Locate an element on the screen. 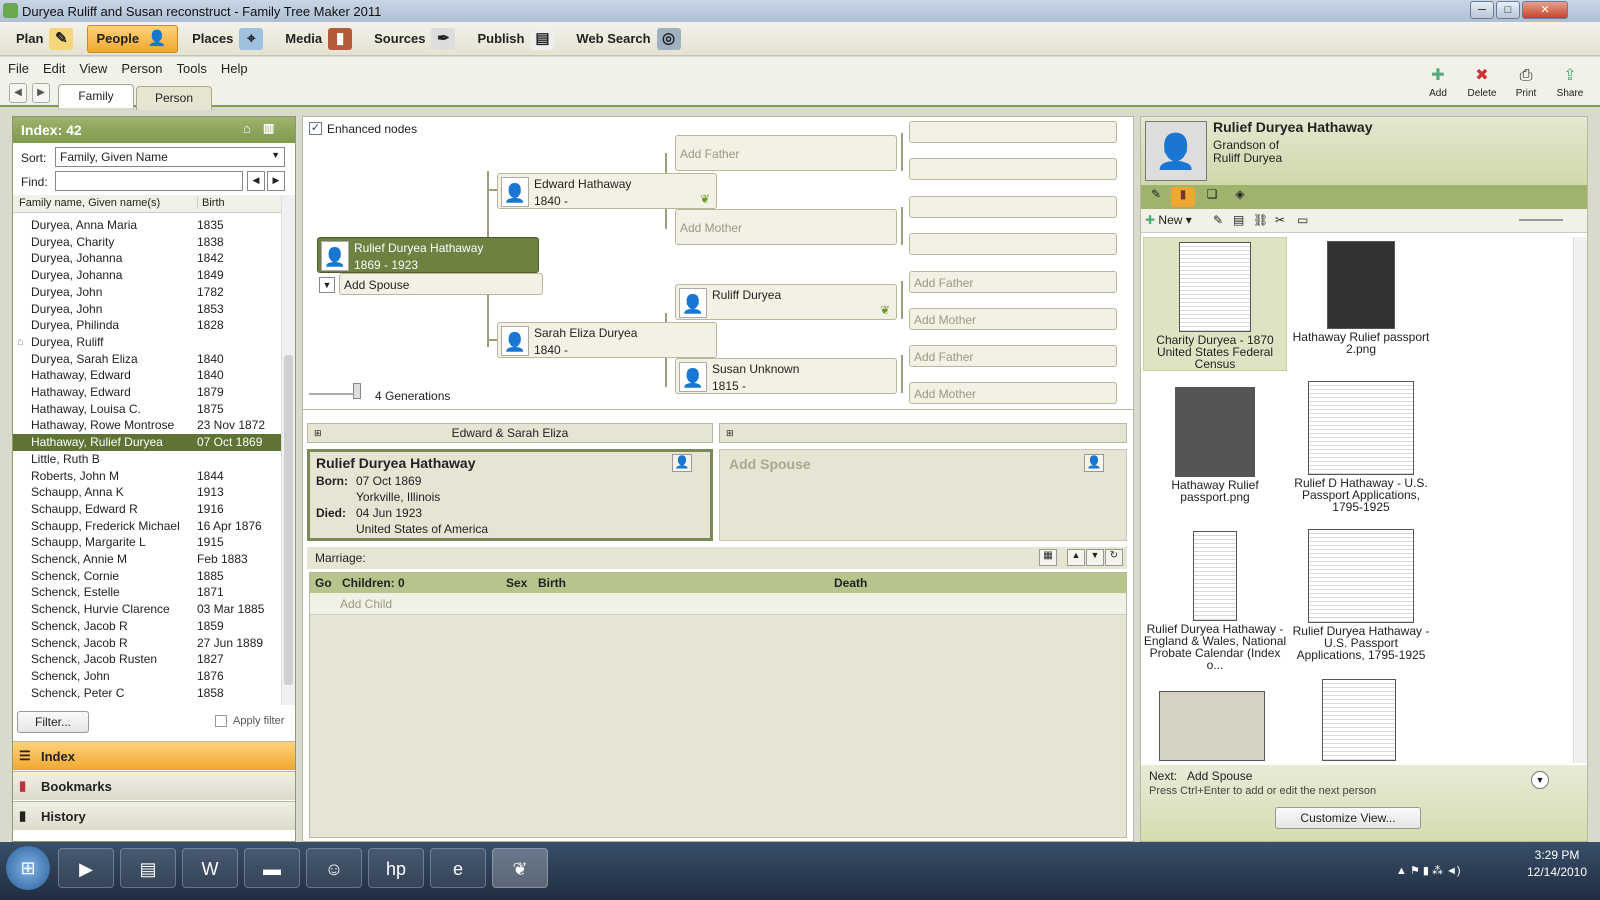  index-row: Schenck, Peter C 1858 is located at coordinates (147, 693).